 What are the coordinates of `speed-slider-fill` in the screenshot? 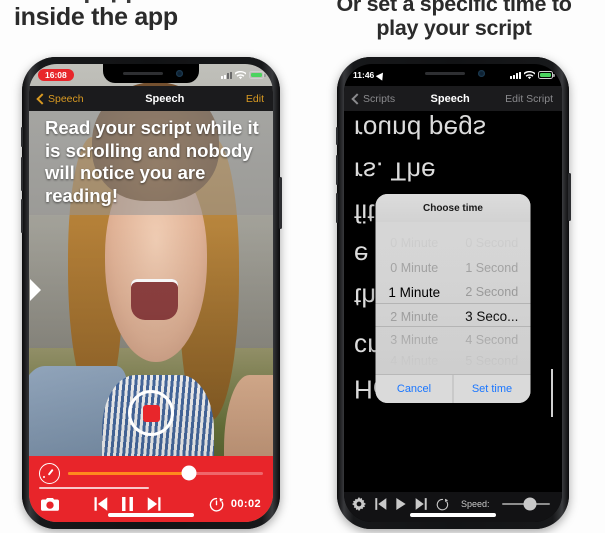 It's located at (128, 473).